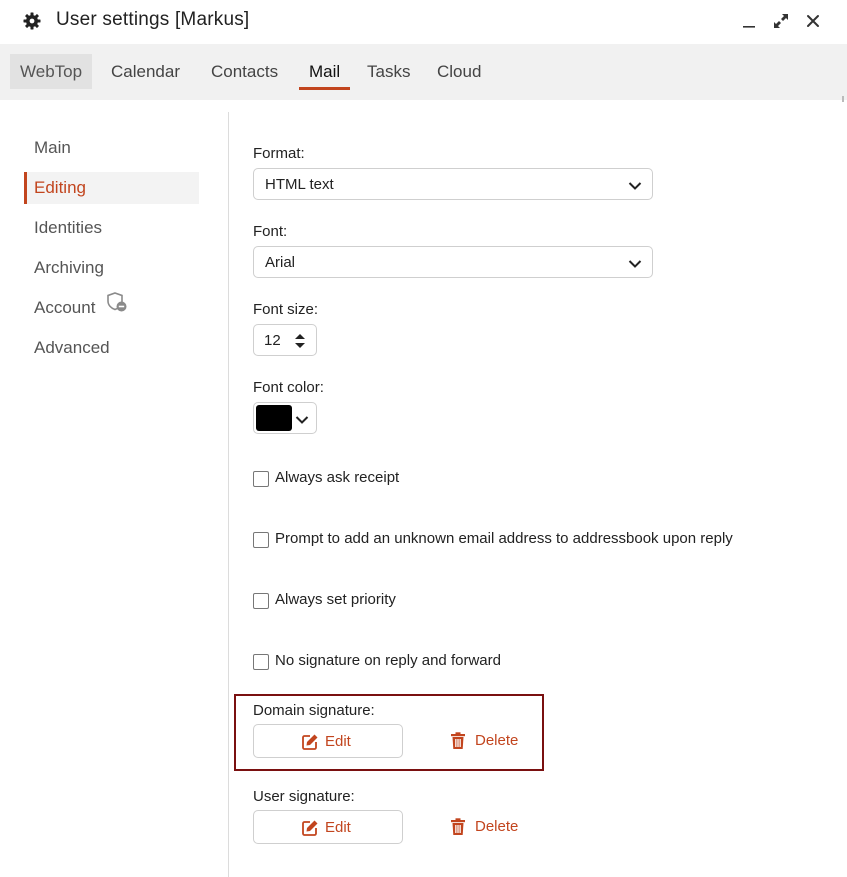 The width and height of the screenshot is (847, 877). Describe the element at coordinates (60, 187) in the screenshot. I see `sidebar-item-label: Editing` at that location.